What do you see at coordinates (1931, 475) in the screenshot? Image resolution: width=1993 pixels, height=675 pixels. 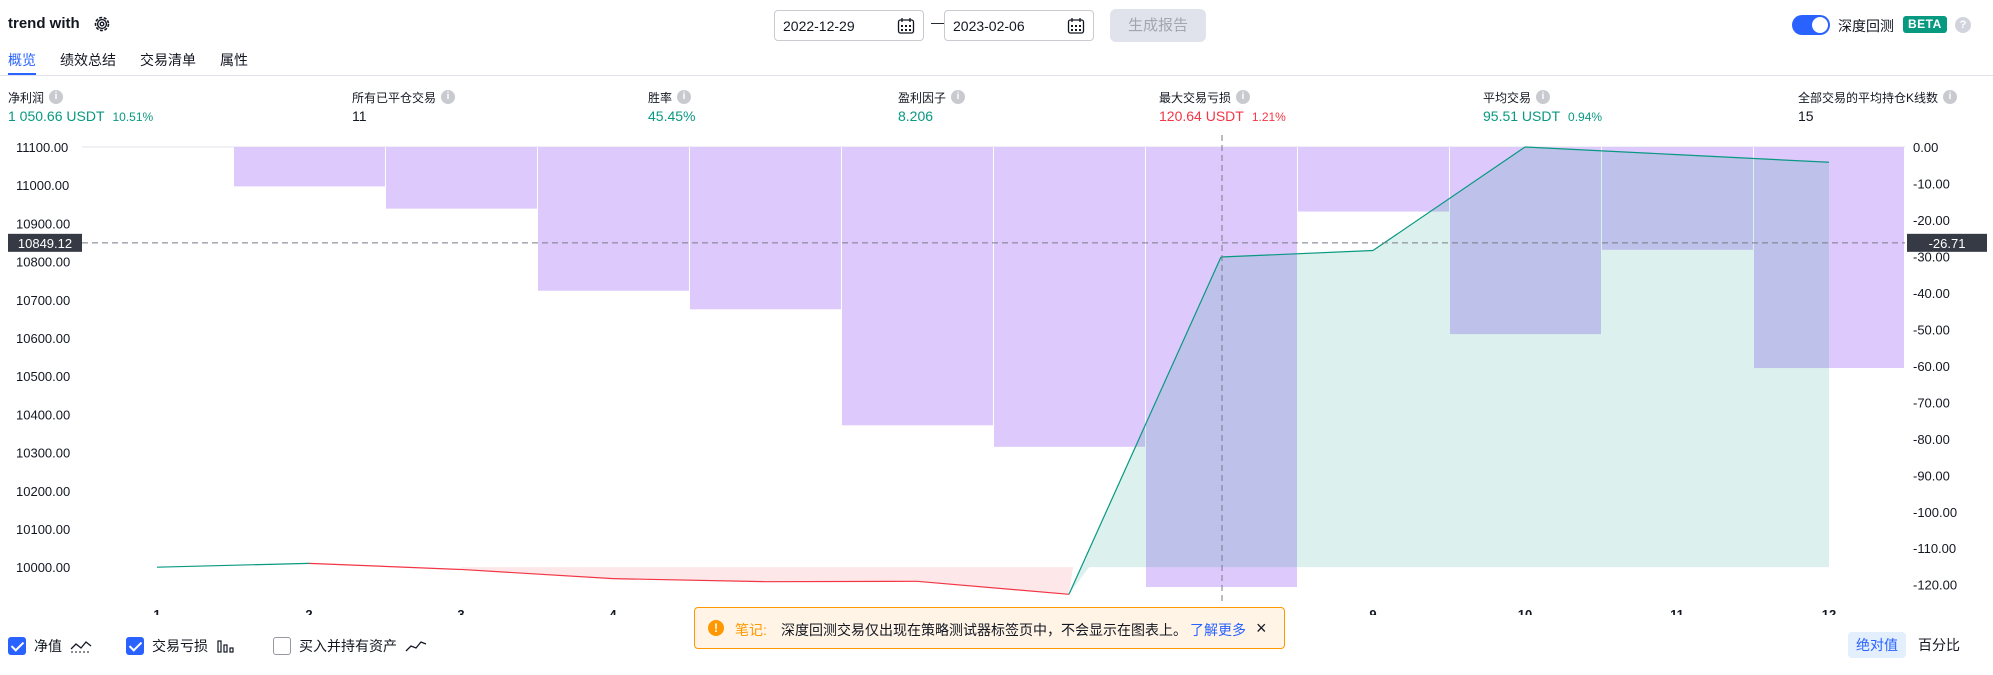 I see `right-axis-tick-label: -90.00` at bounding box center [1931, 475].